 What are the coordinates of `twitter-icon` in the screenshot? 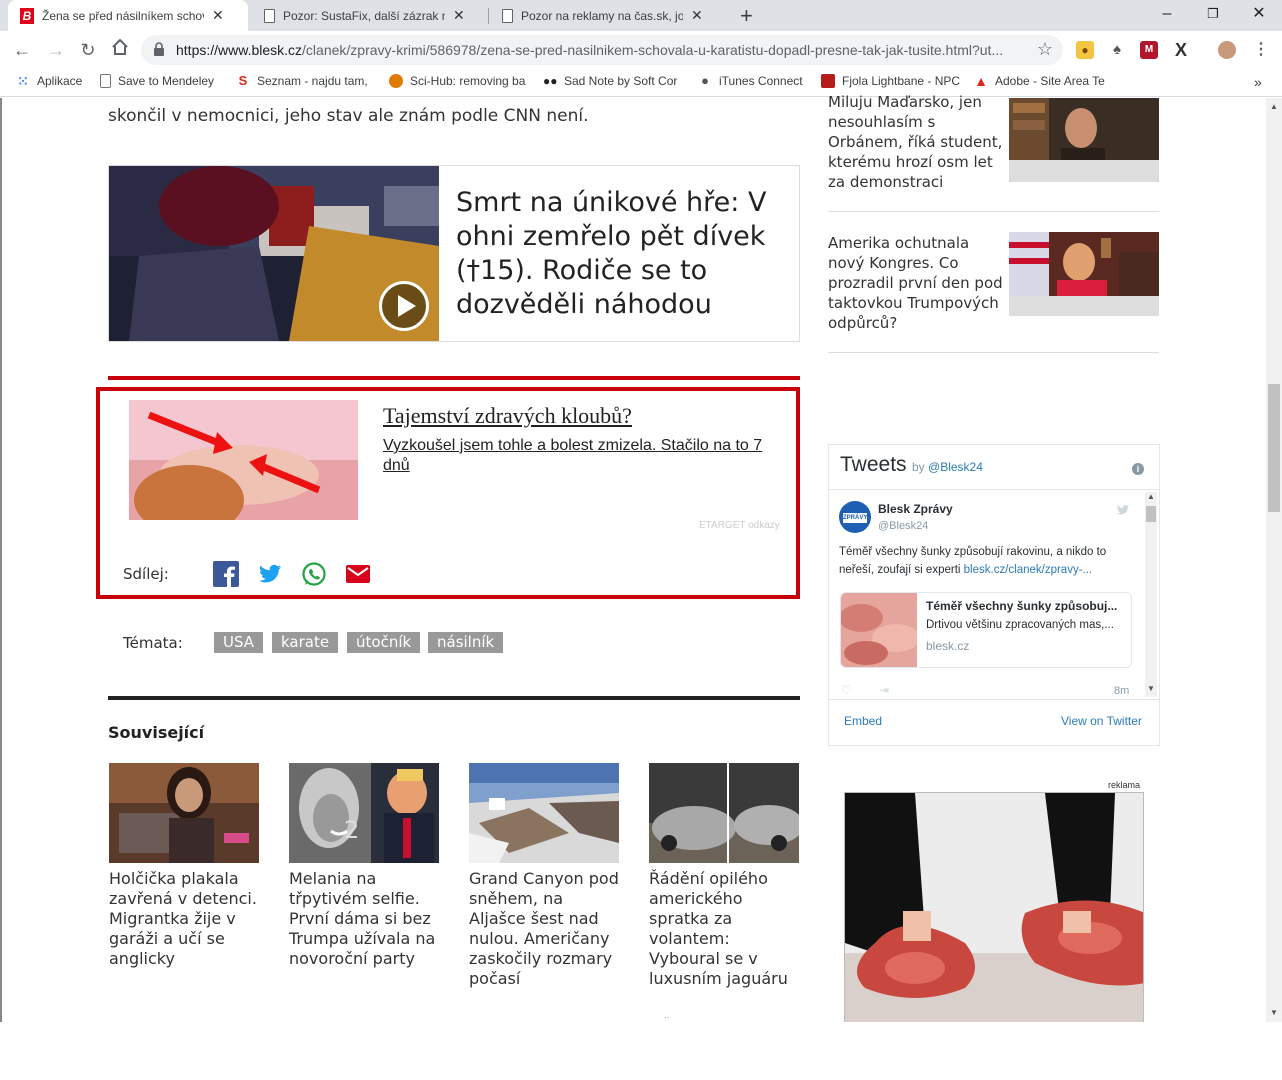 It's located at (270, 574).